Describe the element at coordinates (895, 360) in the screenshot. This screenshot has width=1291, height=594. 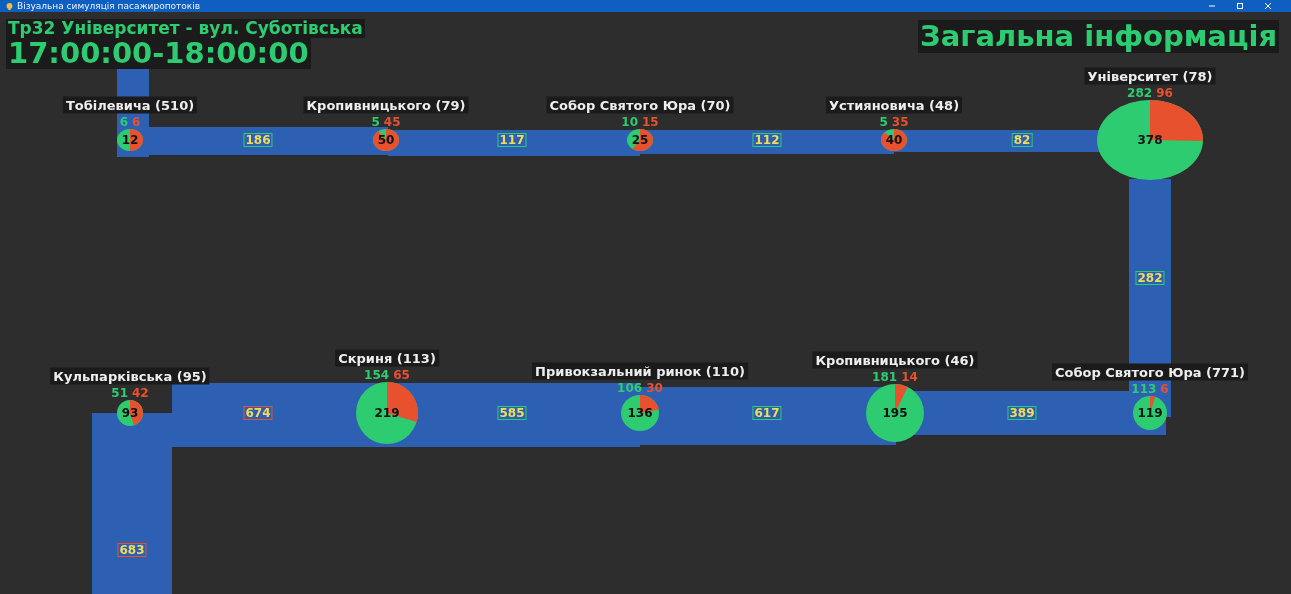
I see `stop-name: Кропивницького (46)` at that location.